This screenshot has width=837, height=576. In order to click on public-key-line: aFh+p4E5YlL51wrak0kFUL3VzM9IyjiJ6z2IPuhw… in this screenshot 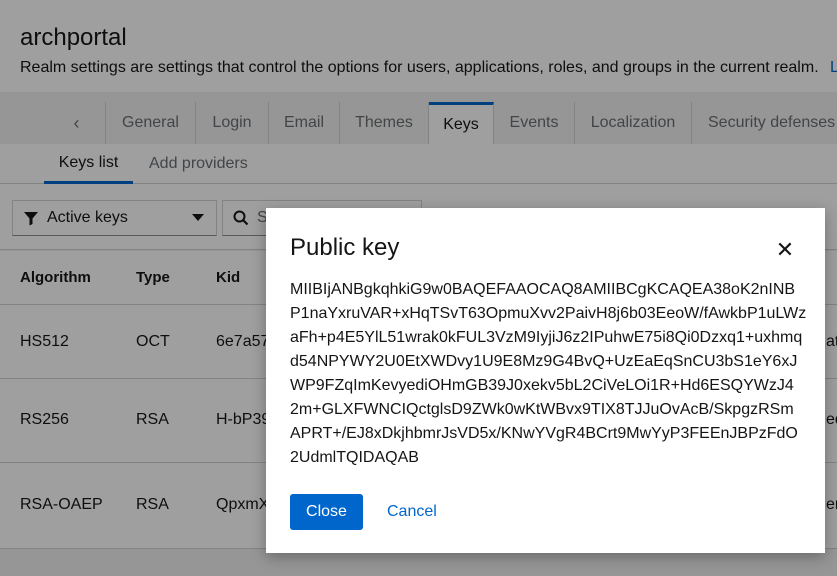, I will do `click(546, 337)`.